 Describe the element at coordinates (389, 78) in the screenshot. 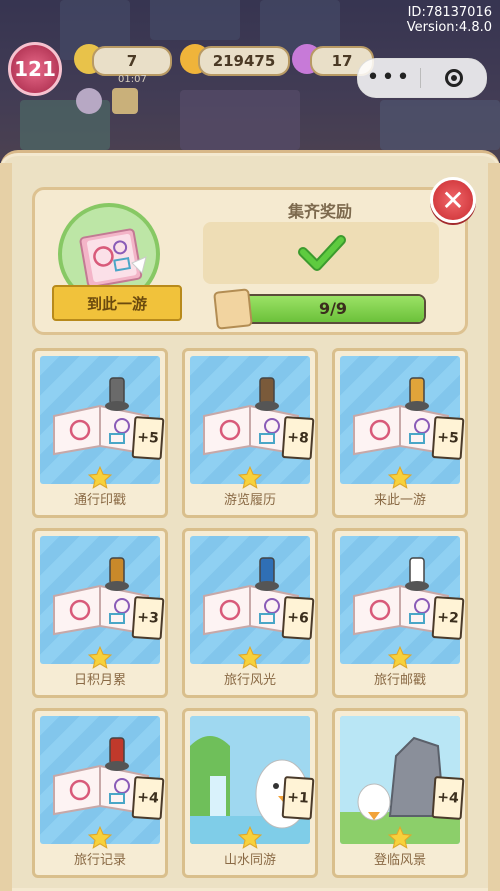

I see `more-menu-button: •••` at that location.